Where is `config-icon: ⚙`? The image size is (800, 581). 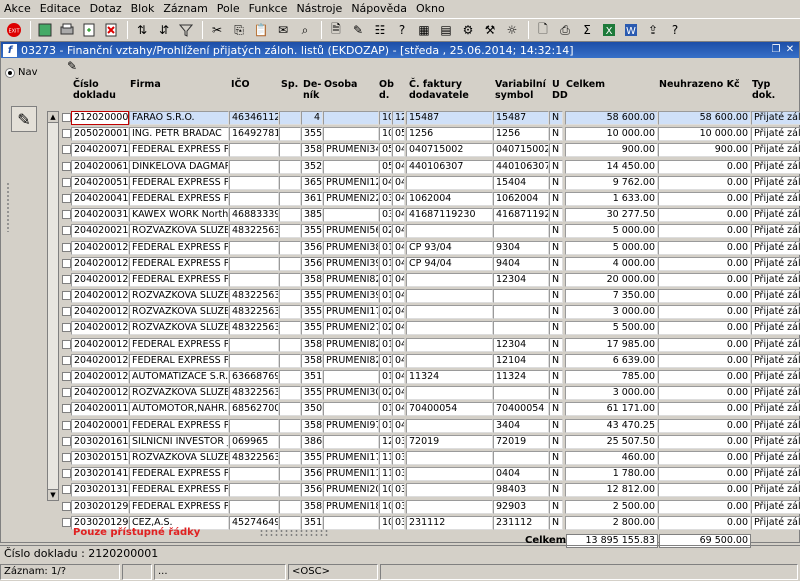 config-icon: ⚙ is located at coordinates (468, 30).